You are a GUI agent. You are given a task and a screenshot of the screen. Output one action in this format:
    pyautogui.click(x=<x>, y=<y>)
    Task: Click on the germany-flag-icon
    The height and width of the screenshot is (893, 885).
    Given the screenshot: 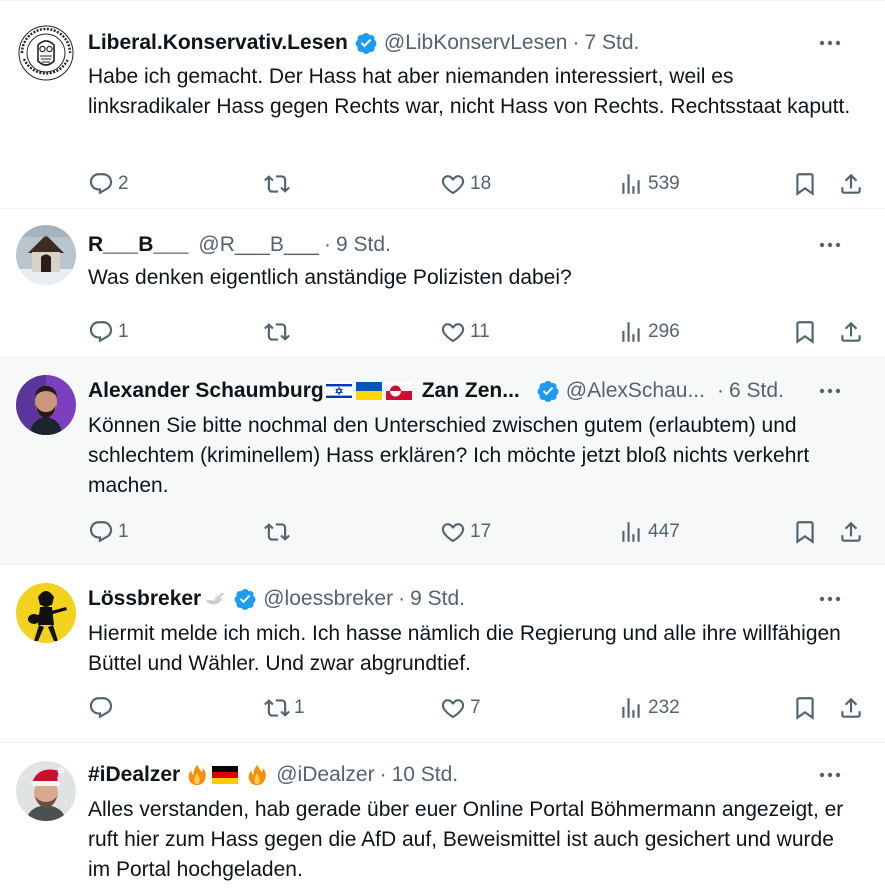 What is the action you would take?
    pyautogui.click(x=225, y=775)
    